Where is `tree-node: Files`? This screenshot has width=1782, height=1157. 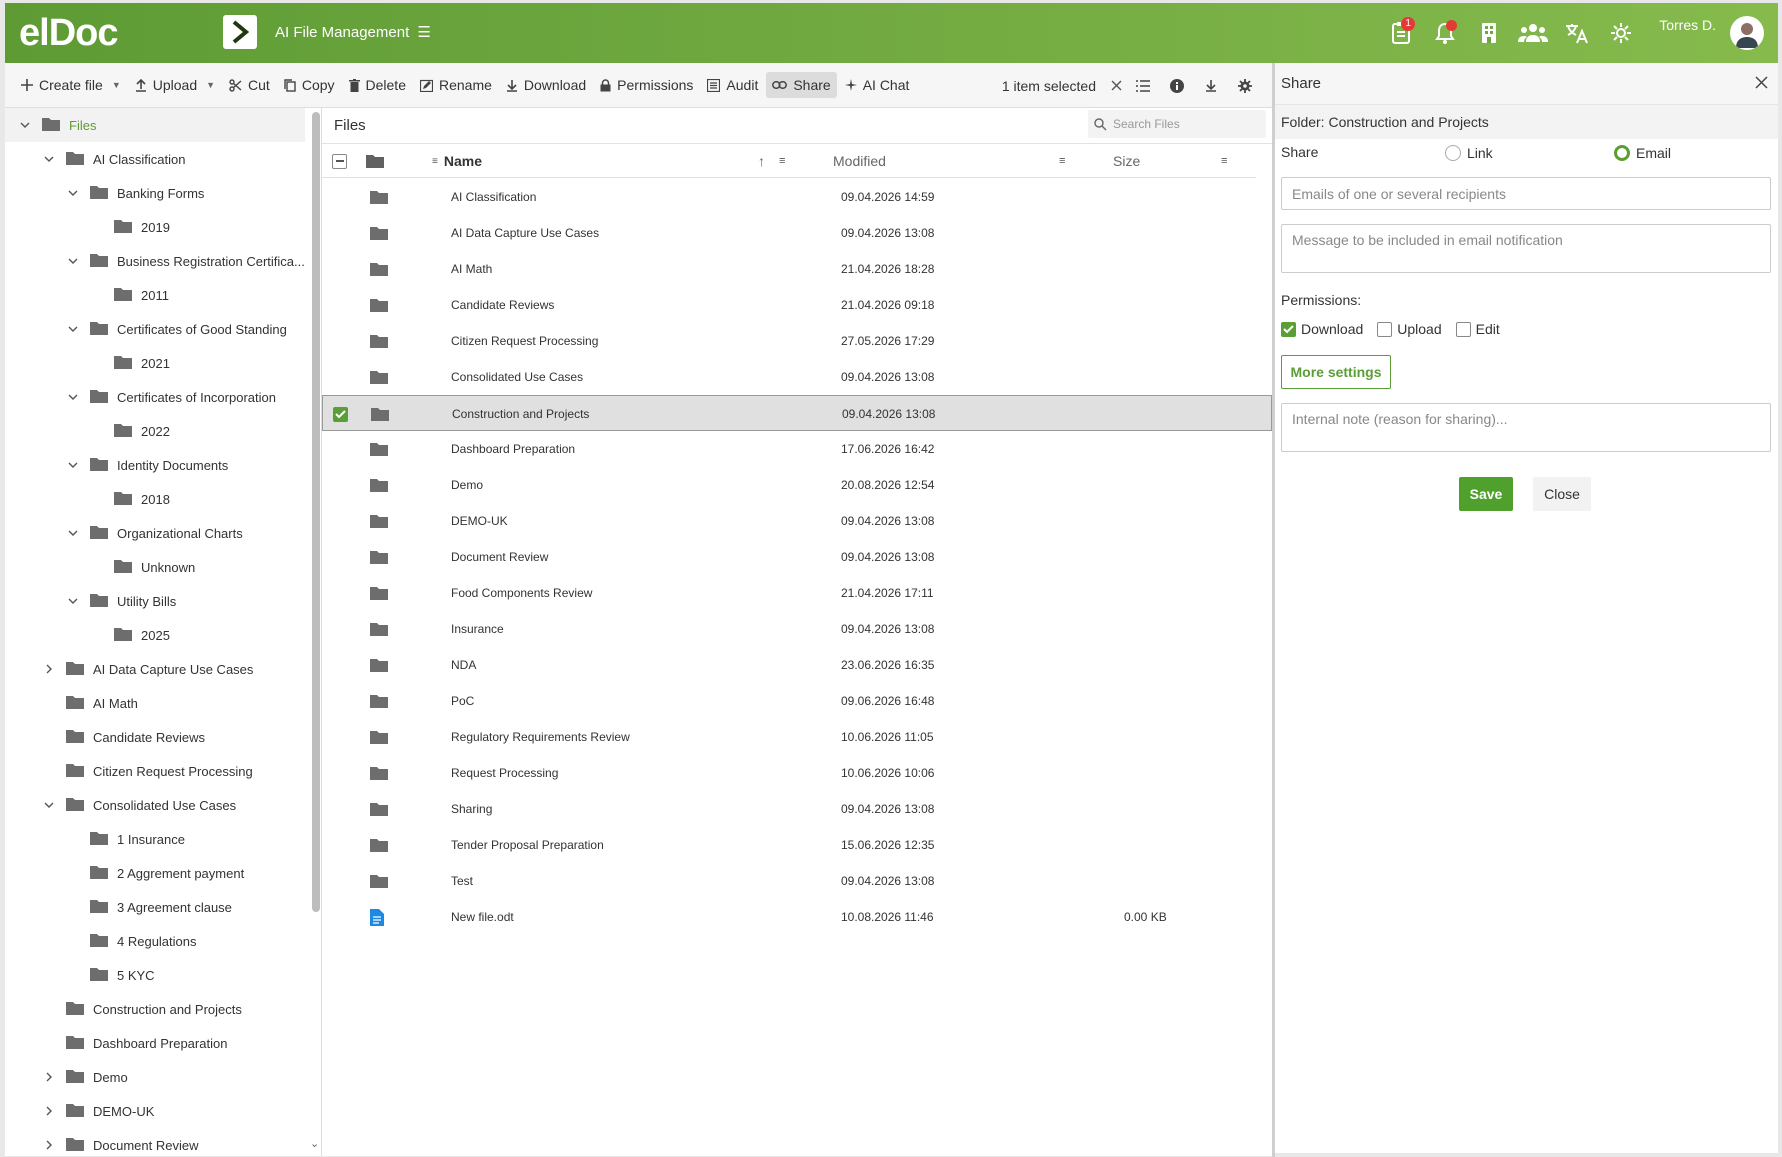 tree-node: Files is located at coordinates (155, 125).